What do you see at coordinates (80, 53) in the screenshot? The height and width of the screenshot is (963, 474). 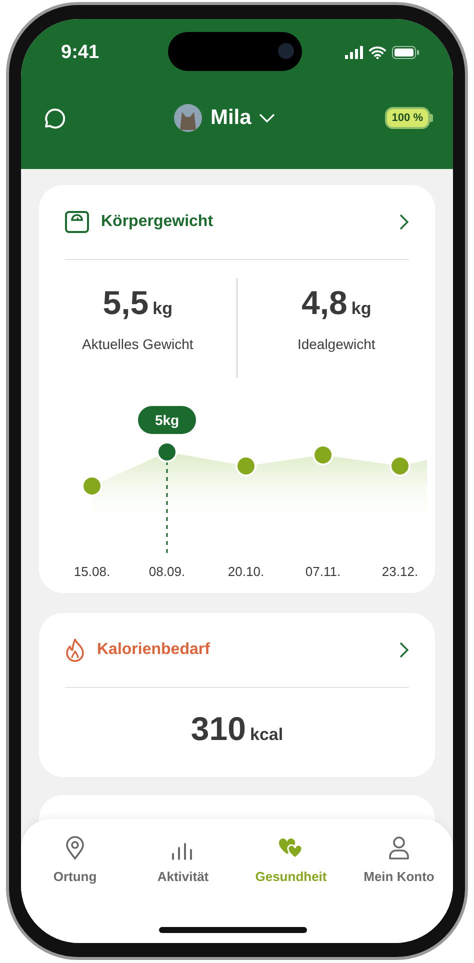 I see `status-time: 9:41` at bounding box center [80, 53].